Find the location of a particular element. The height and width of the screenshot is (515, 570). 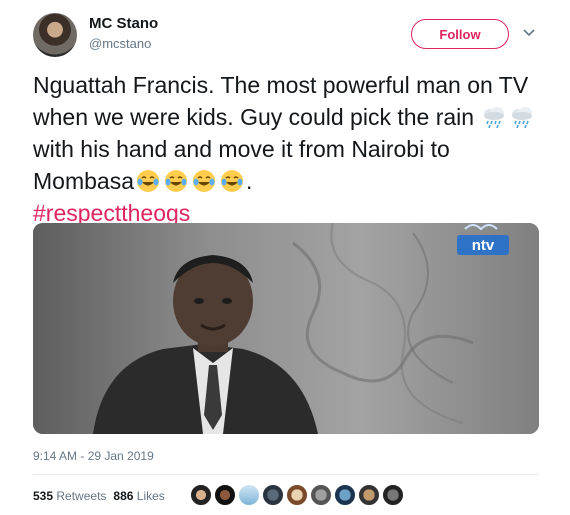

author-handle: @mcstano is located at coordinates (120, 43).